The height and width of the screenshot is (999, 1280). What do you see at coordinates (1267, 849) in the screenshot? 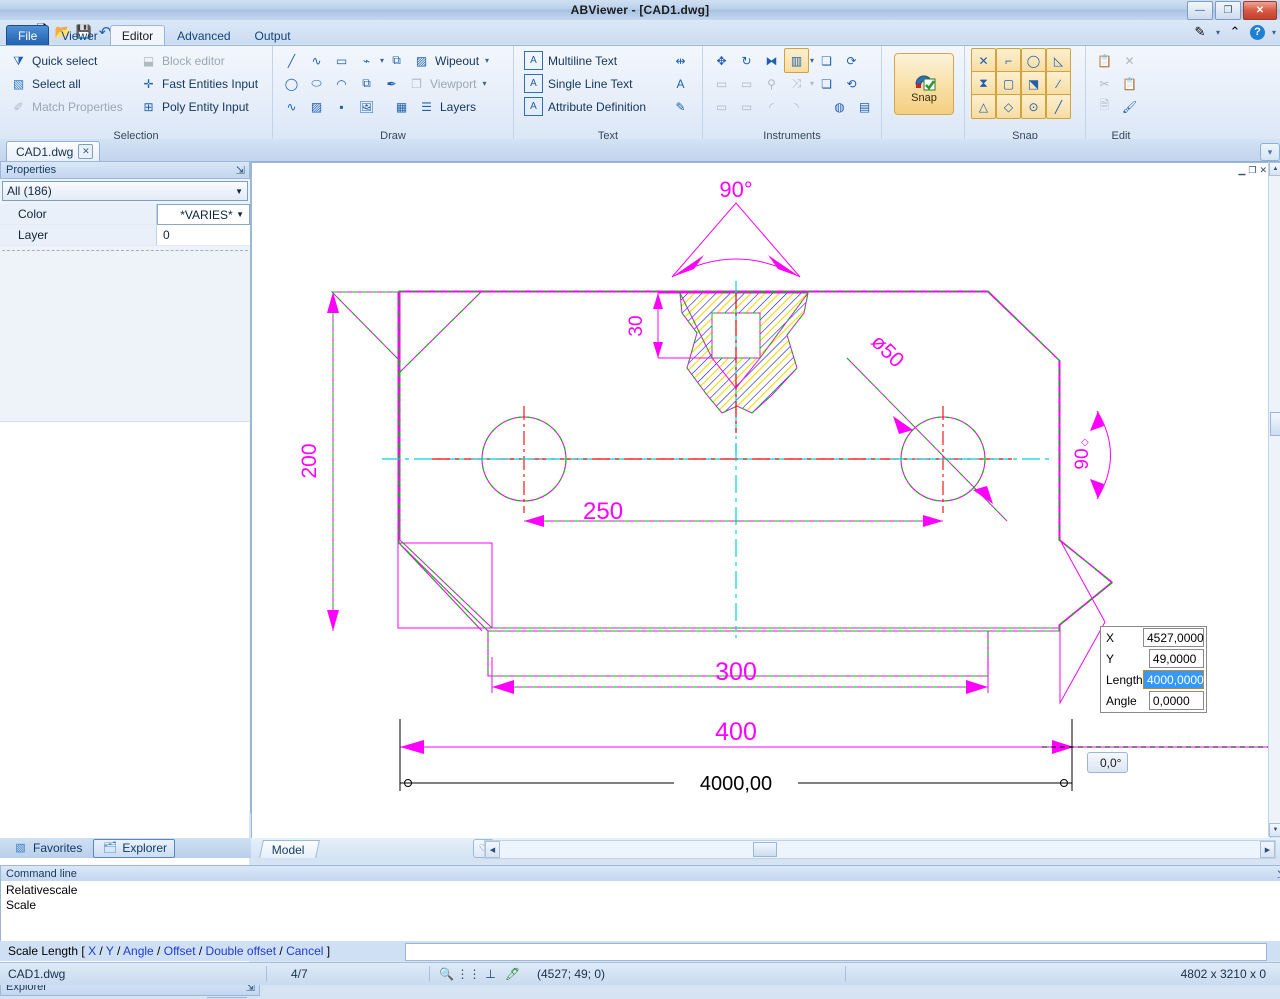
I see `scroll-right-icon: ▶` at bounding box center [1267, 849].